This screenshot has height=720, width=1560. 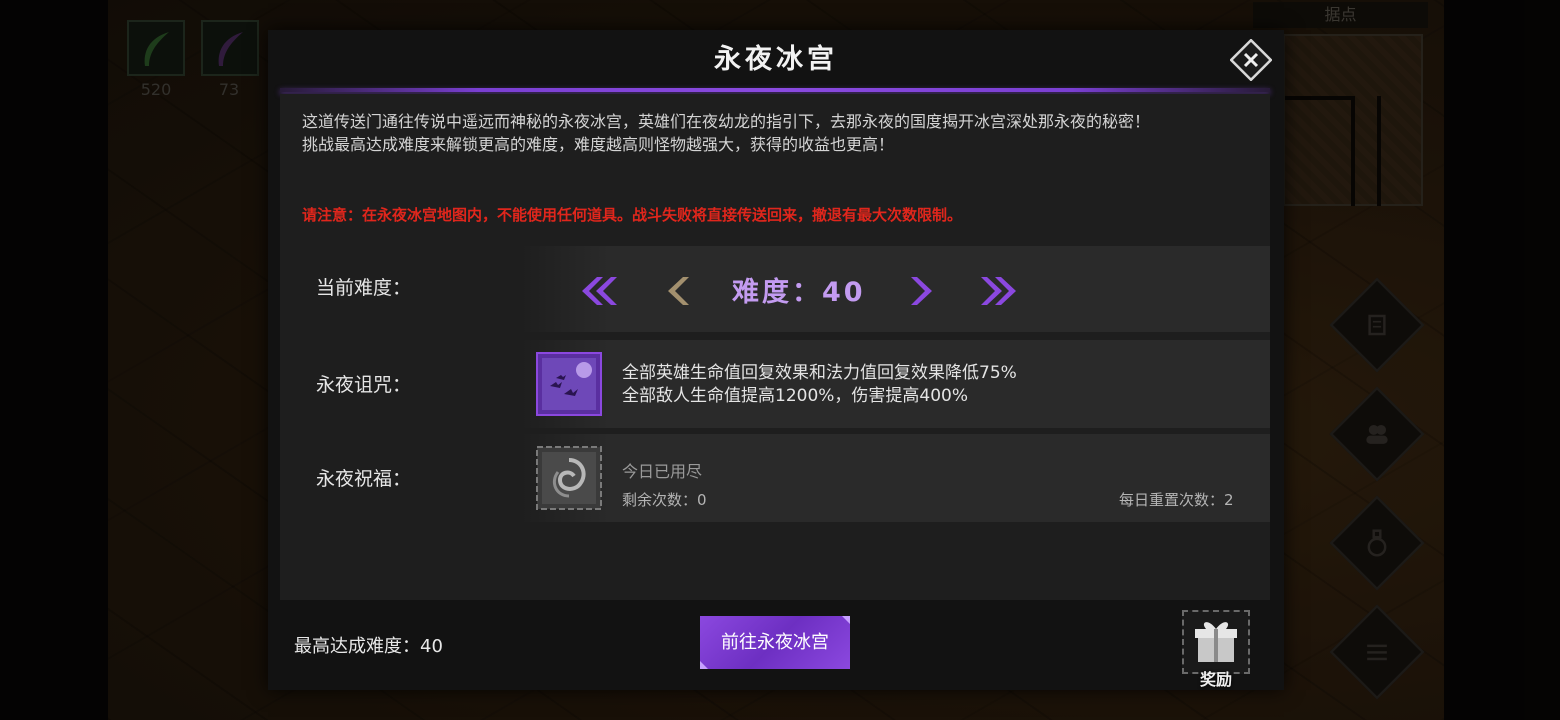 What do you see at coordinates (775, 480) in the screenshot?
I see `blessing-row: 永夜祝福： 今日已用尽 剩余次数：0 每日重置次数：2` at bounding box center [775, 480].